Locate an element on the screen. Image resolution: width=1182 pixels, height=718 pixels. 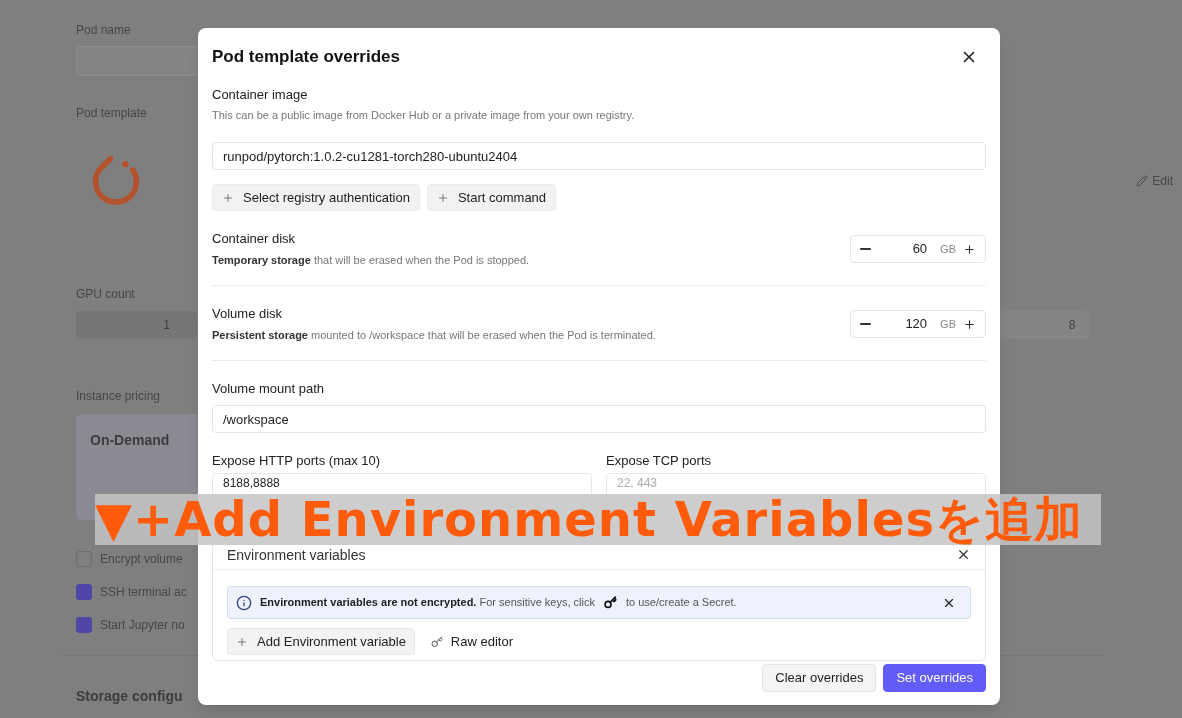
add-option-button: Start command is located at coordinates (491, 197).